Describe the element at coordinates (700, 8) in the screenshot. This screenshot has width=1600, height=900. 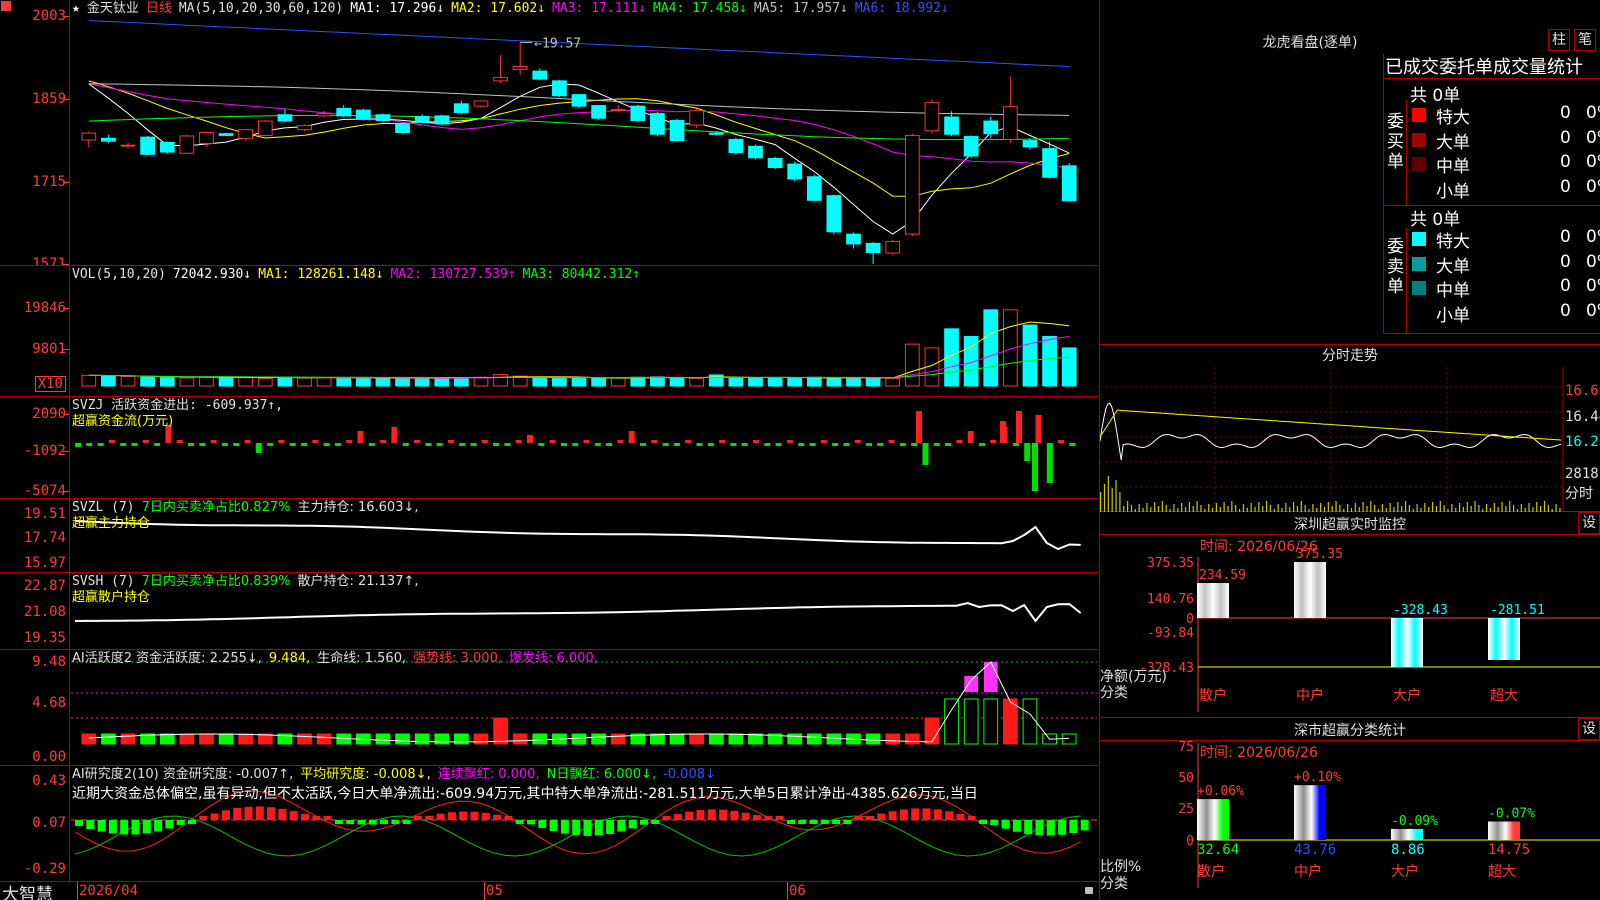
I see `ma4-value: MA4: 17.458↓` at that location.